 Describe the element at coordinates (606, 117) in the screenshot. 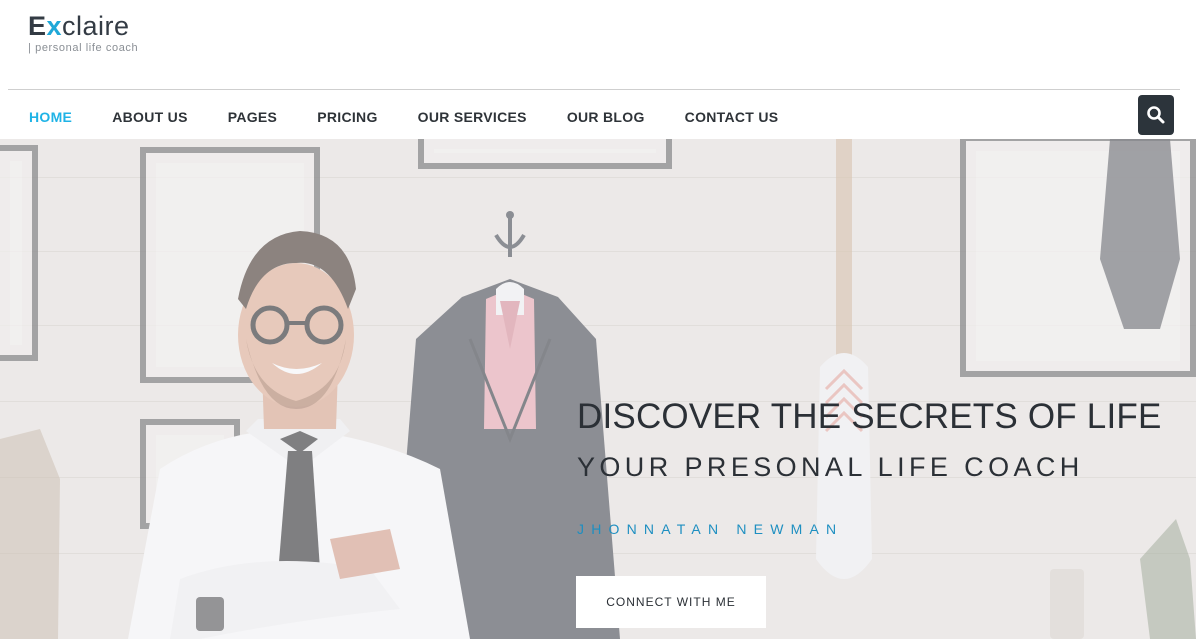

I see `nav-item-our-blog: OUR BLOG` at that location.